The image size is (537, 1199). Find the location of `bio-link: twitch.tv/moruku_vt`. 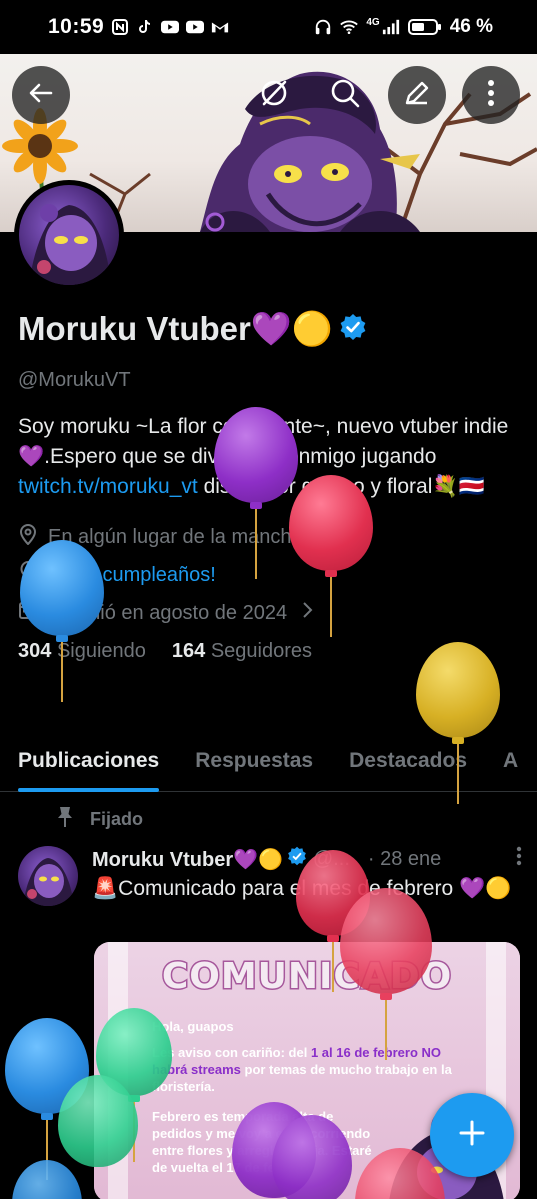

bio-link: twitch.tv/moruku_vt is located at coordinates (108, 486).